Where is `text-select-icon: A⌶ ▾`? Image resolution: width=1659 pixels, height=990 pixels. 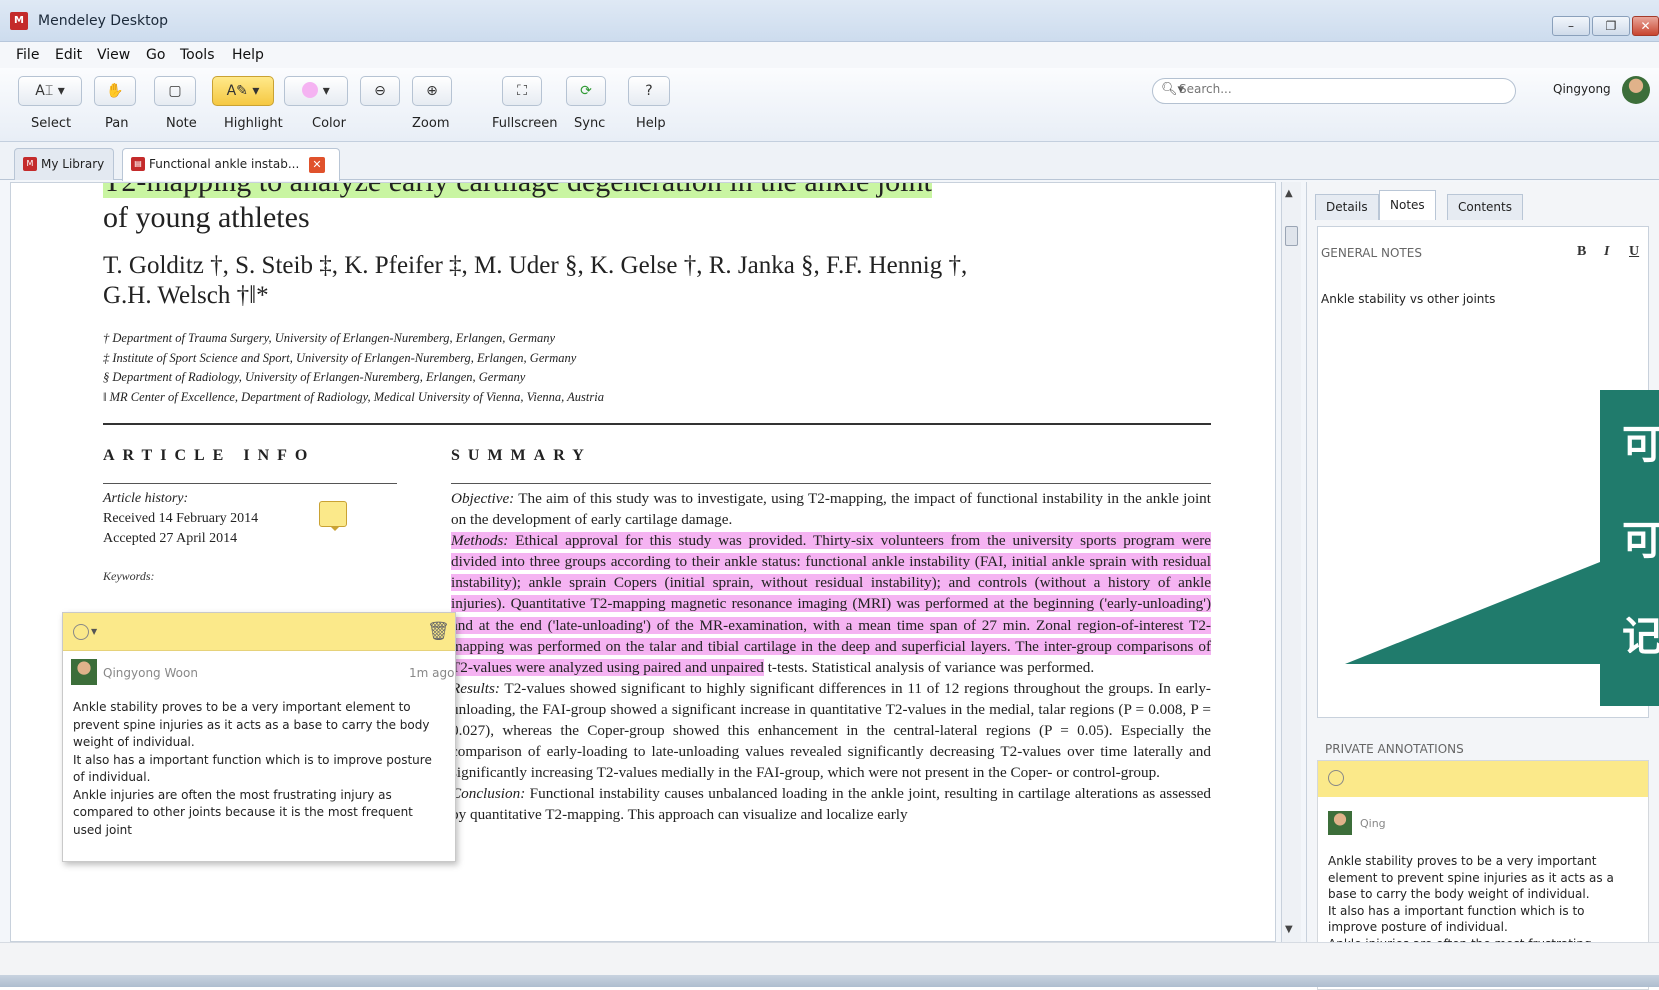
text-select-icon: A⌶ ▾ is located at coordinates (50, 91).